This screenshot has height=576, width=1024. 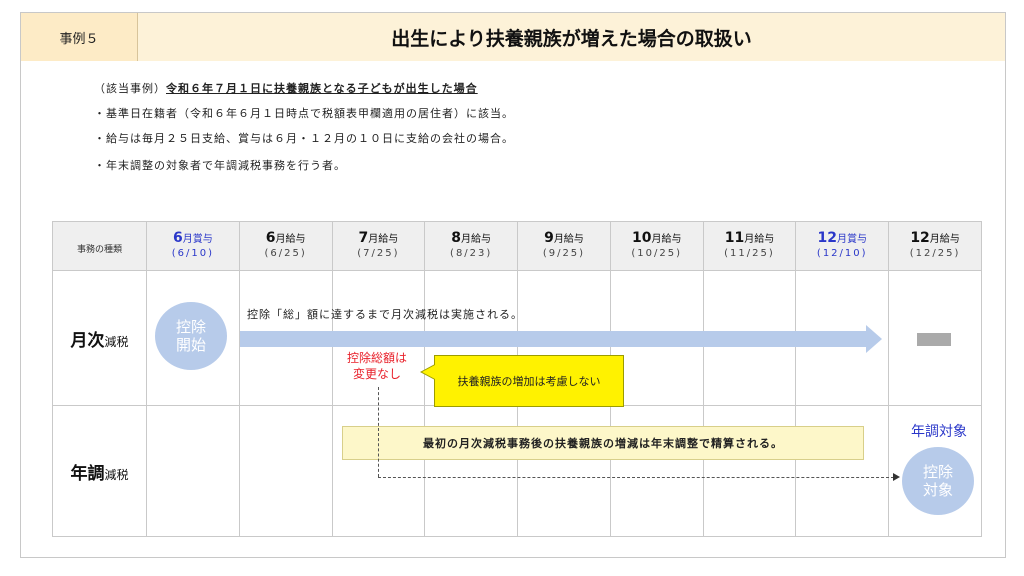 I want to click on deduction-target-circle: 控除 対象, so click(x=938, y=481).